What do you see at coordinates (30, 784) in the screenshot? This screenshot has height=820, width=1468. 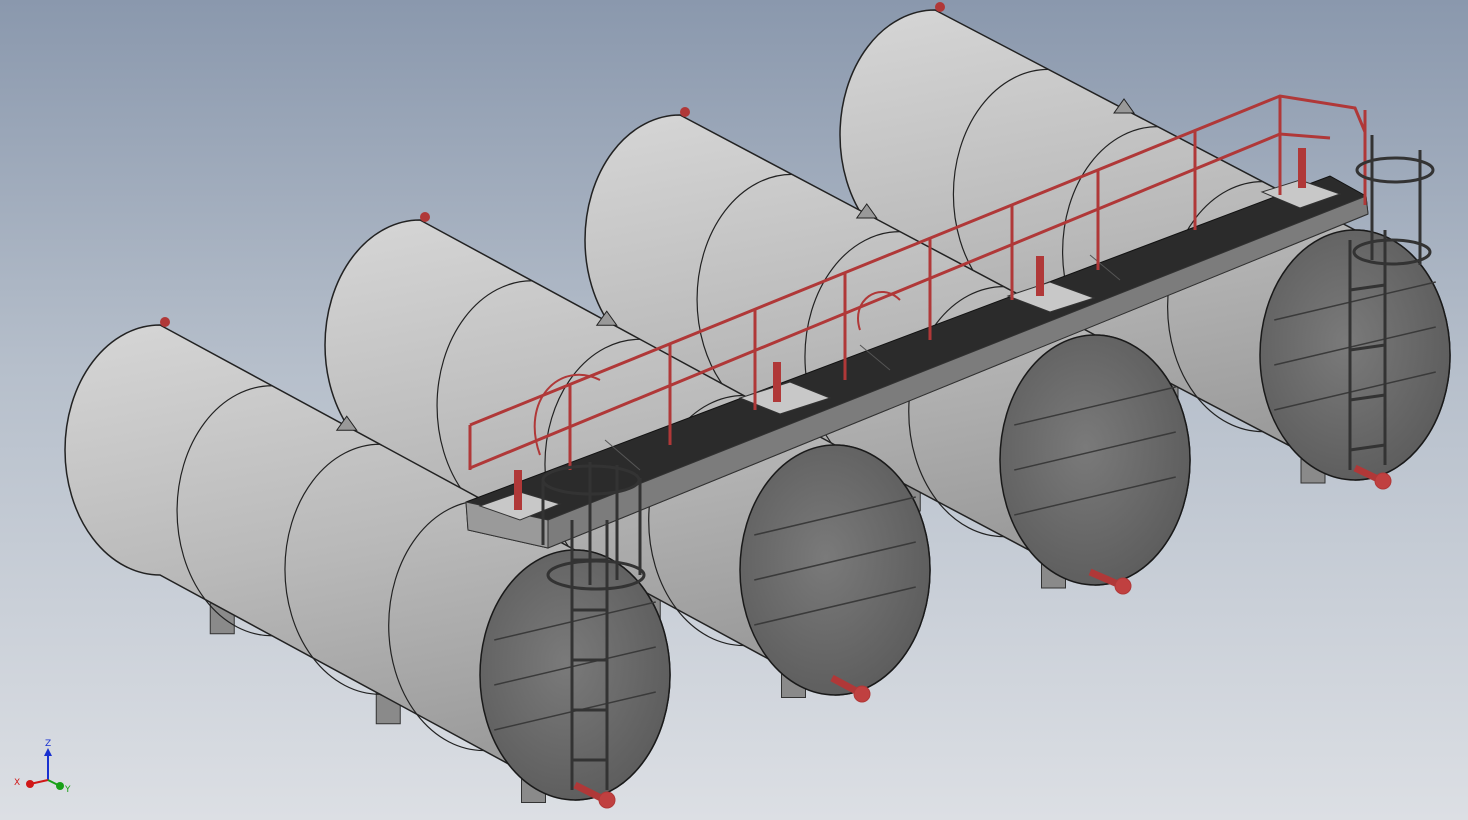 I see `x-axis-handle` at bounding box center [30, 784].